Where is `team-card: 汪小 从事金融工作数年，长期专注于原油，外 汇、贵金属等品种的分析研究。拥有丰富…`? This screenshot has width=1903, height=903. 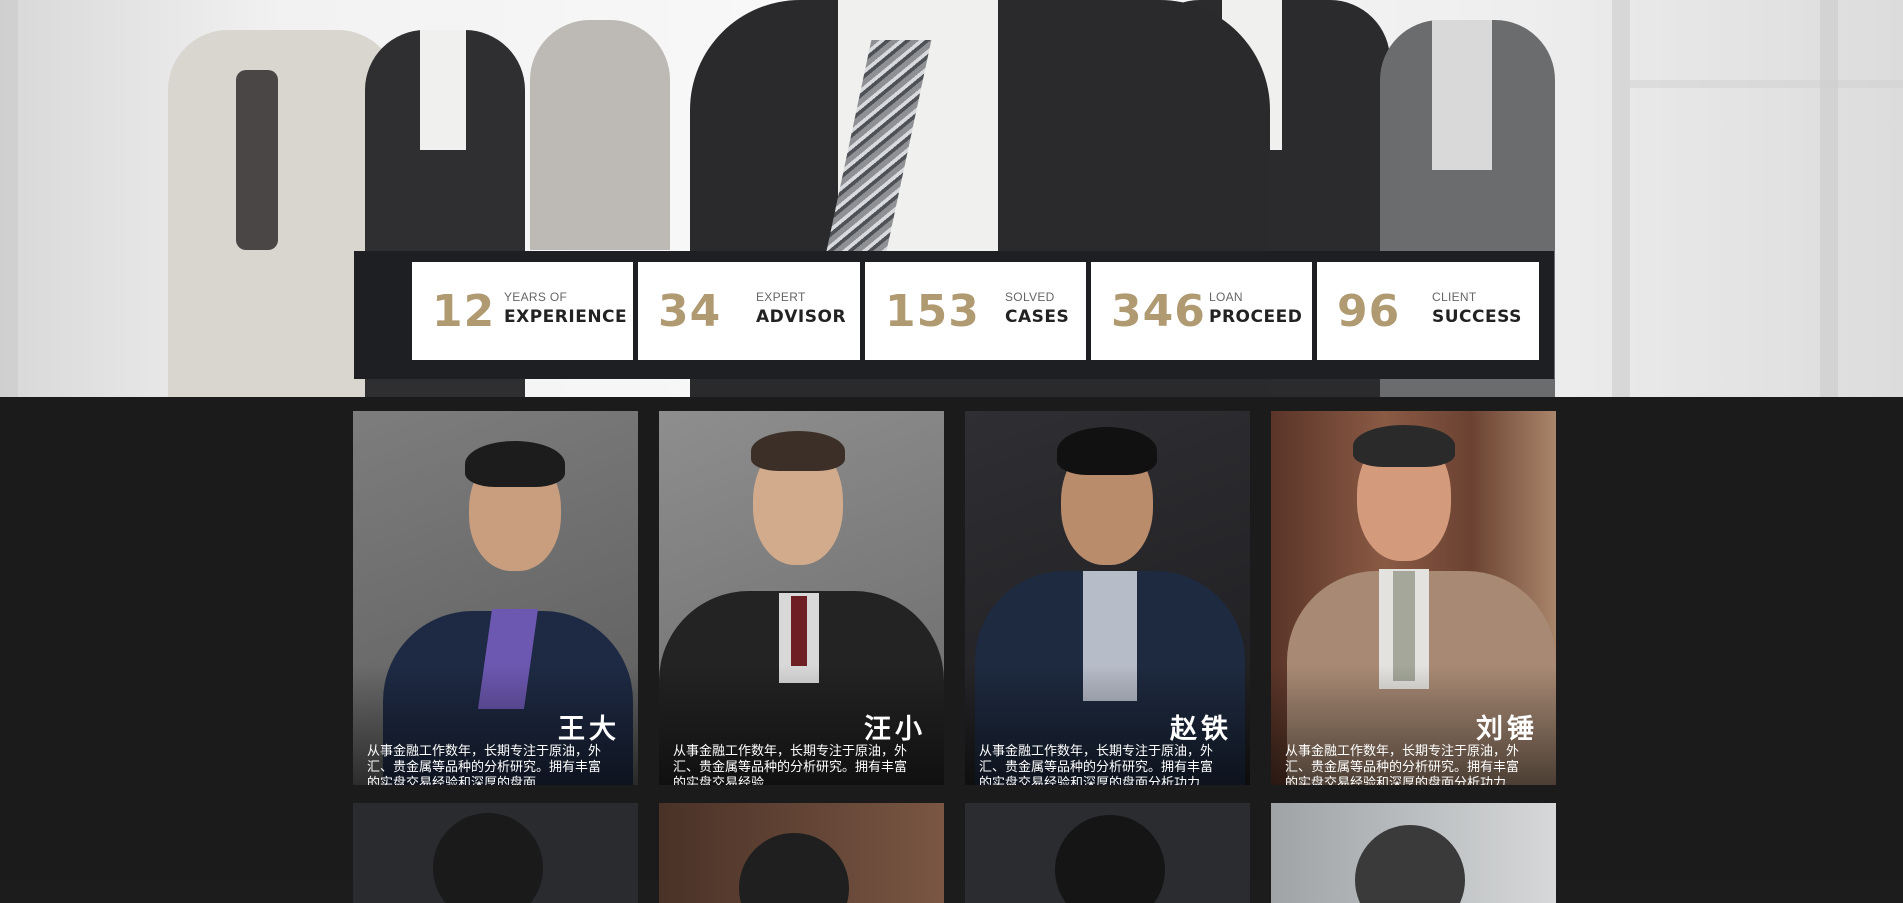 team-card: 汪小 从事金融工作数年，长期专注于原油，外 汇、贵金属等品种的分析研究。拥有丰富… is located at coordinates (801, 598).